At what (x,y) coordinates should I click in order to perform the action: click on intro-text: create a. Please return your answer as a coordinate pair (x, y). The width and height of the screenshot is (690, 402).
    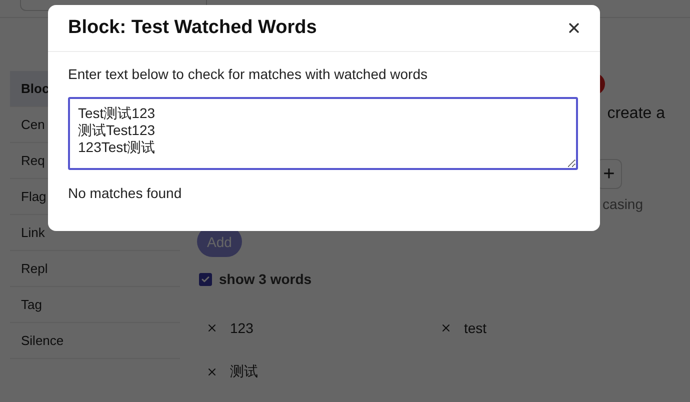
    Looking at the image, I should click on (636, 114).